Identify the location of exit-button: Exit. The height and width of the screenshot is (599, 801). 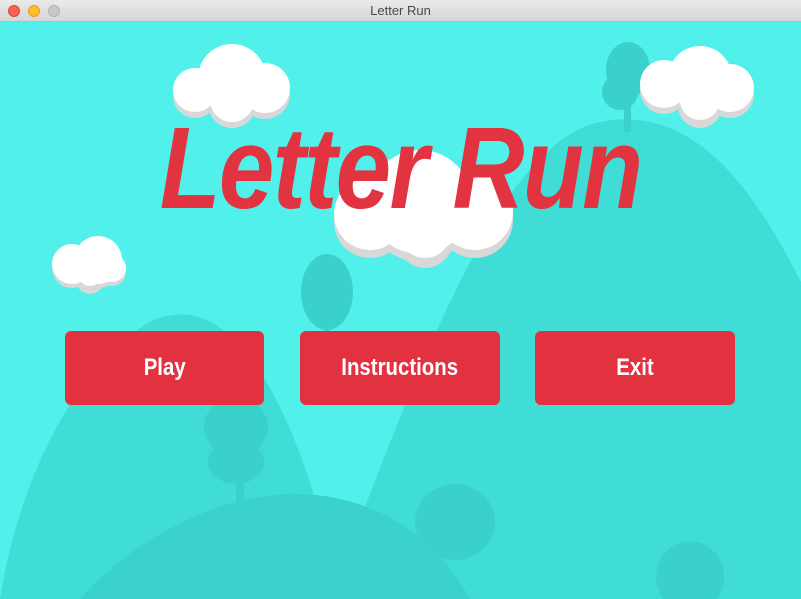
(635, 368).